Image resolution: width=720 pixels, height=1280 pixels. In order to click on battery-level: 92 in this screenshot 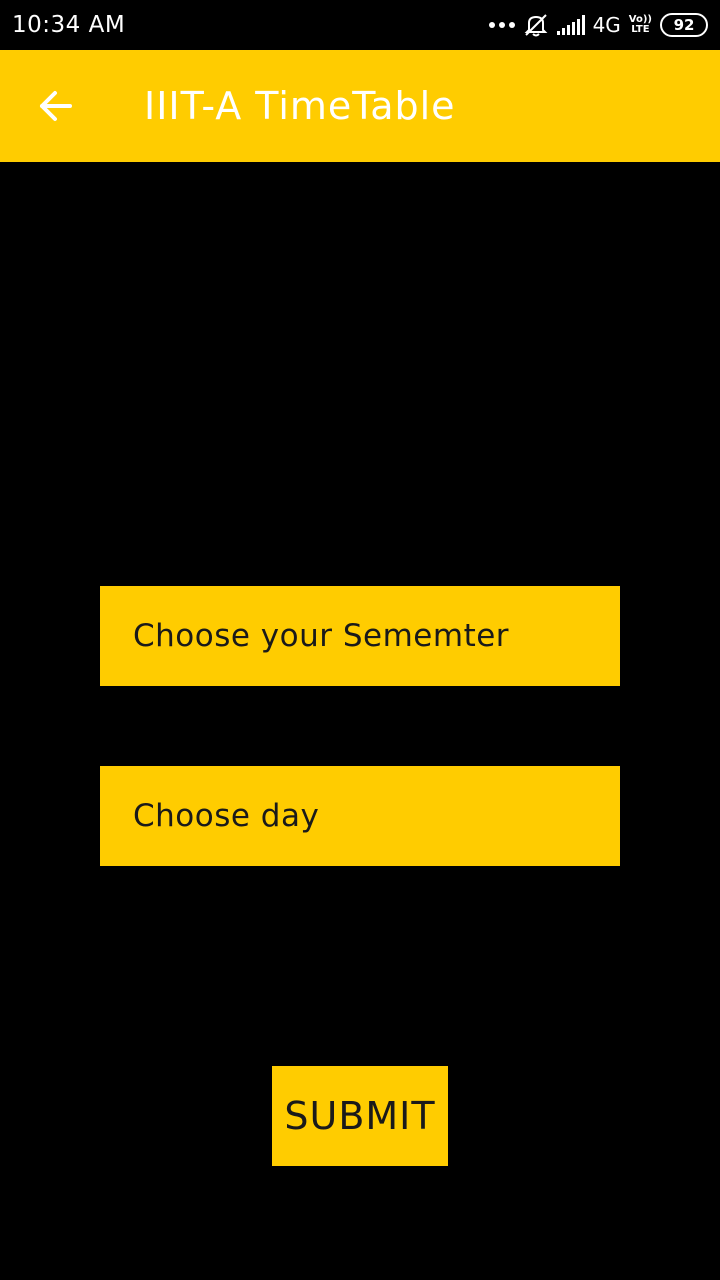, I will do `click(684, 25)`.